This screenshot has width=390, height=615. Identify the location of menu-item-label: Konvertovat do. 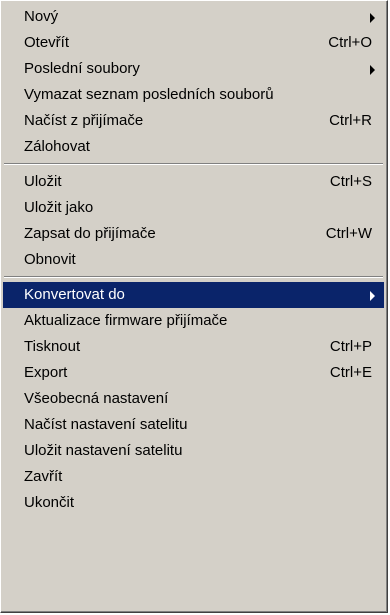
(74, 294).